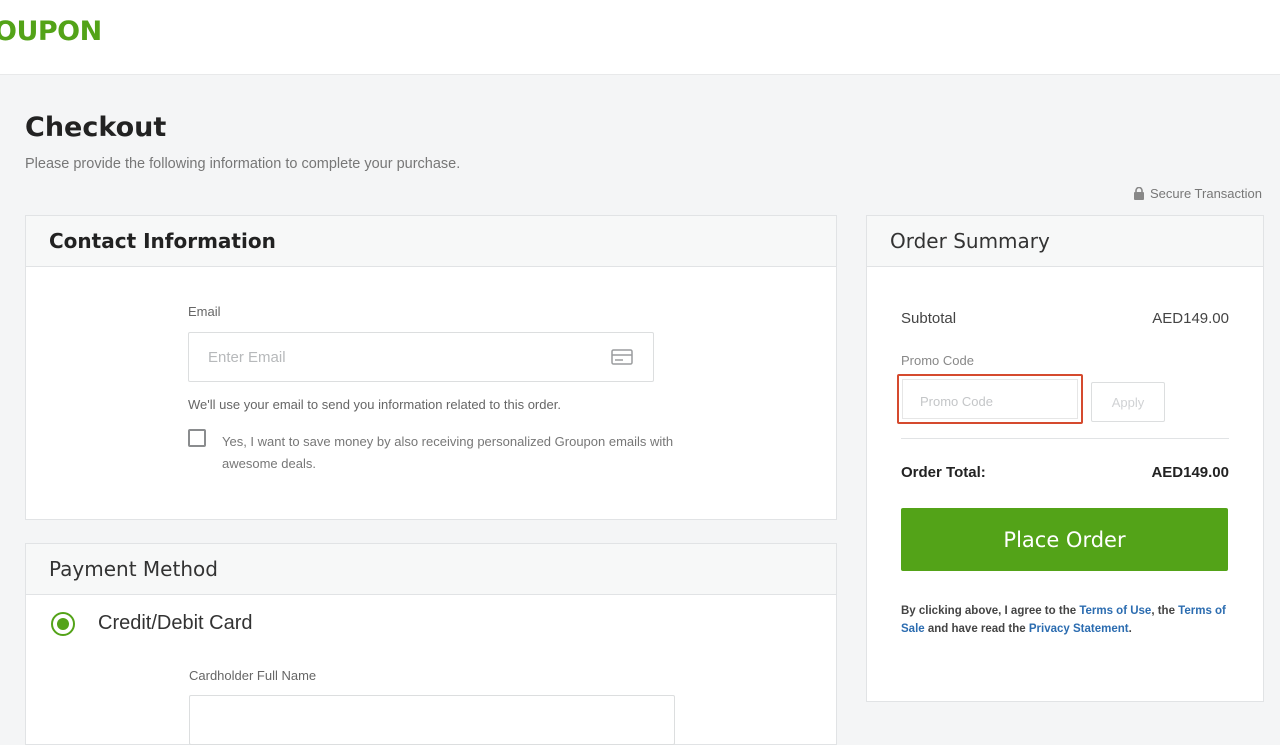  Describe the element at coordinates (431, 241) in the screenshot. I see `contact-heading: Contact Information` at that location.